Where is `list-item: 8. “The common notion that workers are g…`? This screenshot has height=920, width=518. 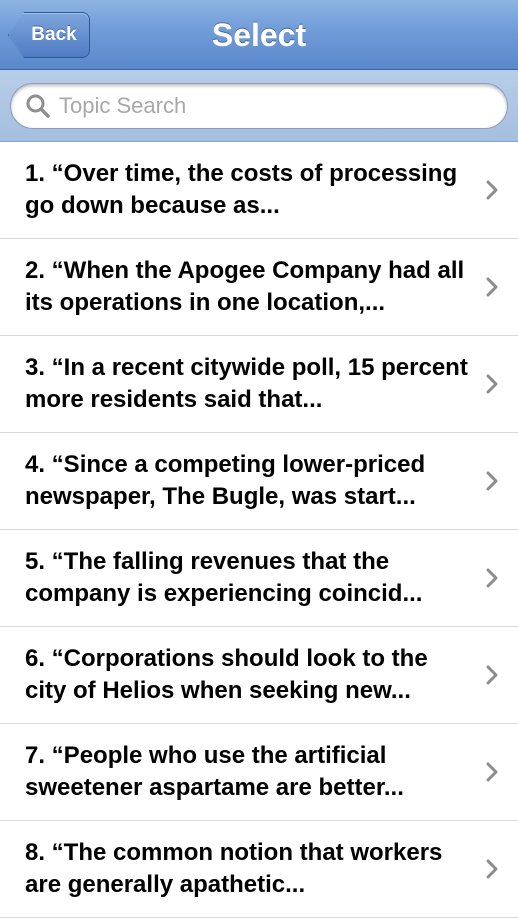
list-item: 8. “The common notion that workers are g… is located at coordinates (259, 869).